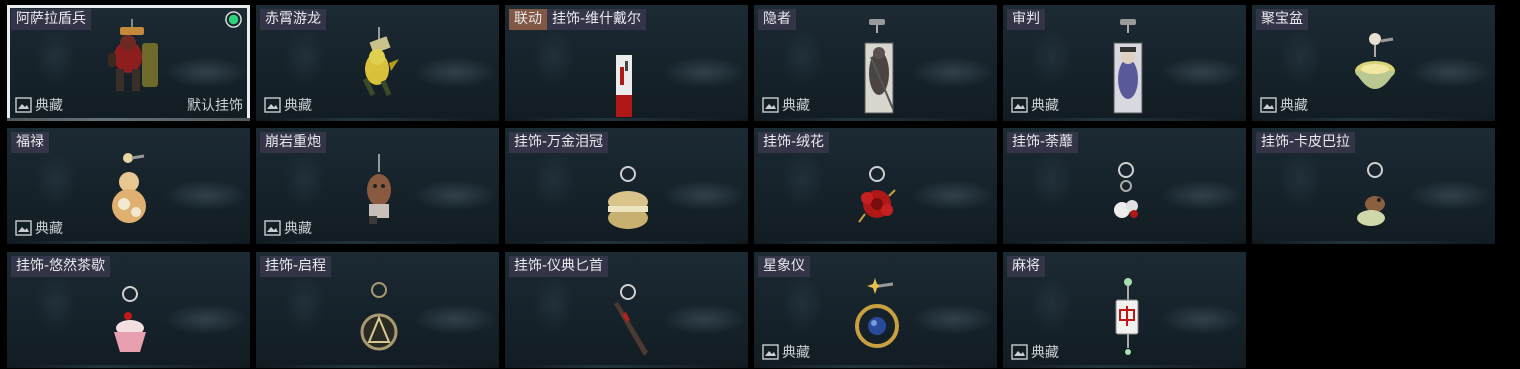  What do you see at coordinates (627, 197) in the screenshot?
I see `crown-charm-image` at bounding box center [627, 197].